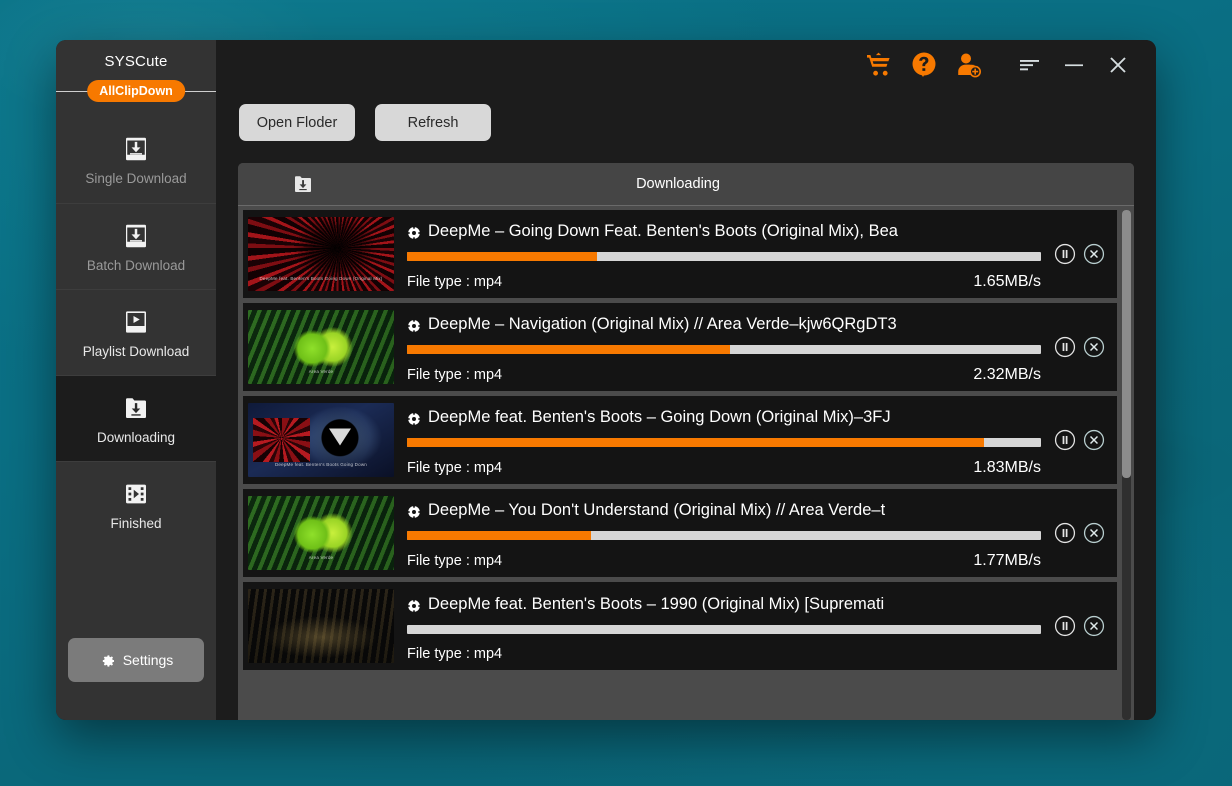 The height and width of the screenshot is (786, 1232). What do you see at coordinates (724, 561) in the screenshot?
I see `row-meta: File type : mp4 1.77MB/s` at bounding box center [724, 561].